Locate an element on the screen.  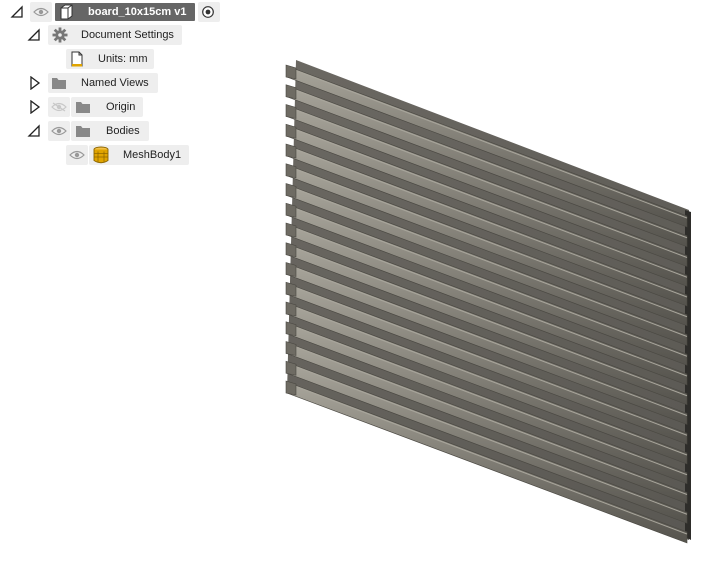
browser-node-units: Units: mm is located at coordinates (85, 59).